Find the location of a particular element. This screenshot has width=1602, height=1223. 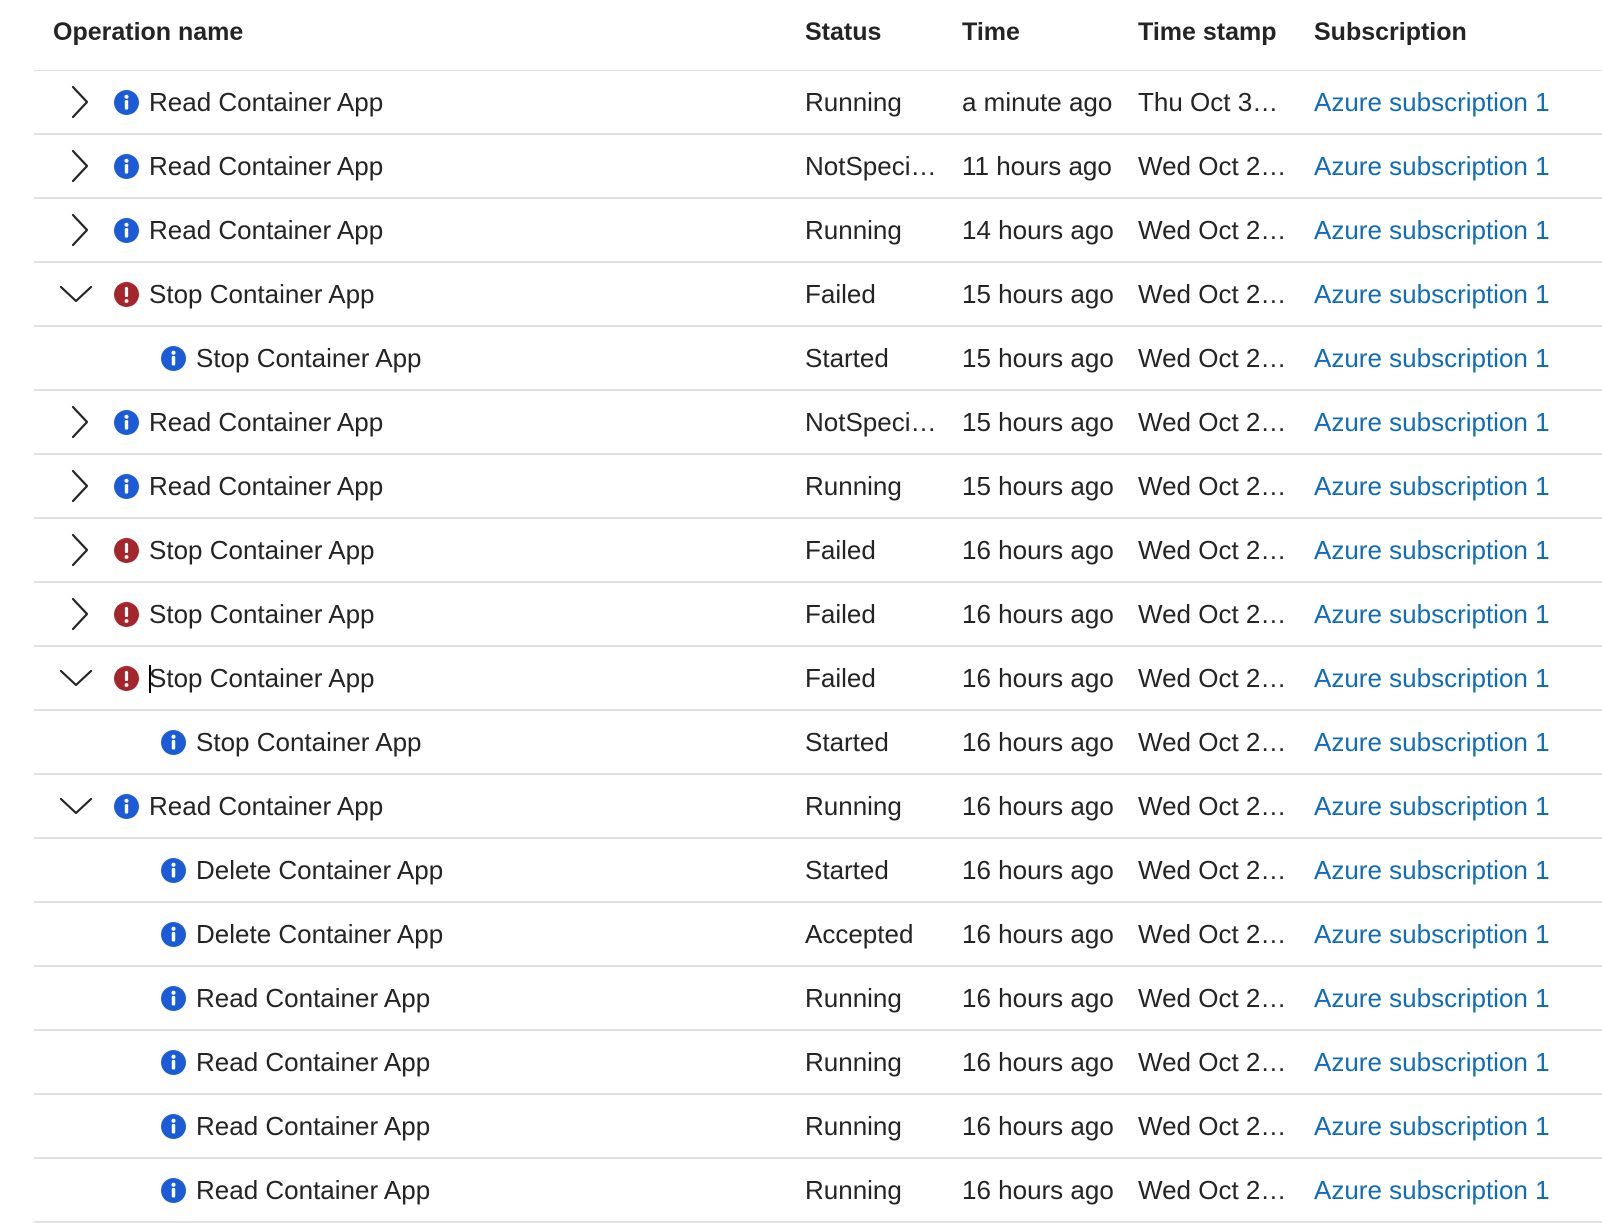

time-cell: 14 hours ago is located at coordinates (1038, 230).